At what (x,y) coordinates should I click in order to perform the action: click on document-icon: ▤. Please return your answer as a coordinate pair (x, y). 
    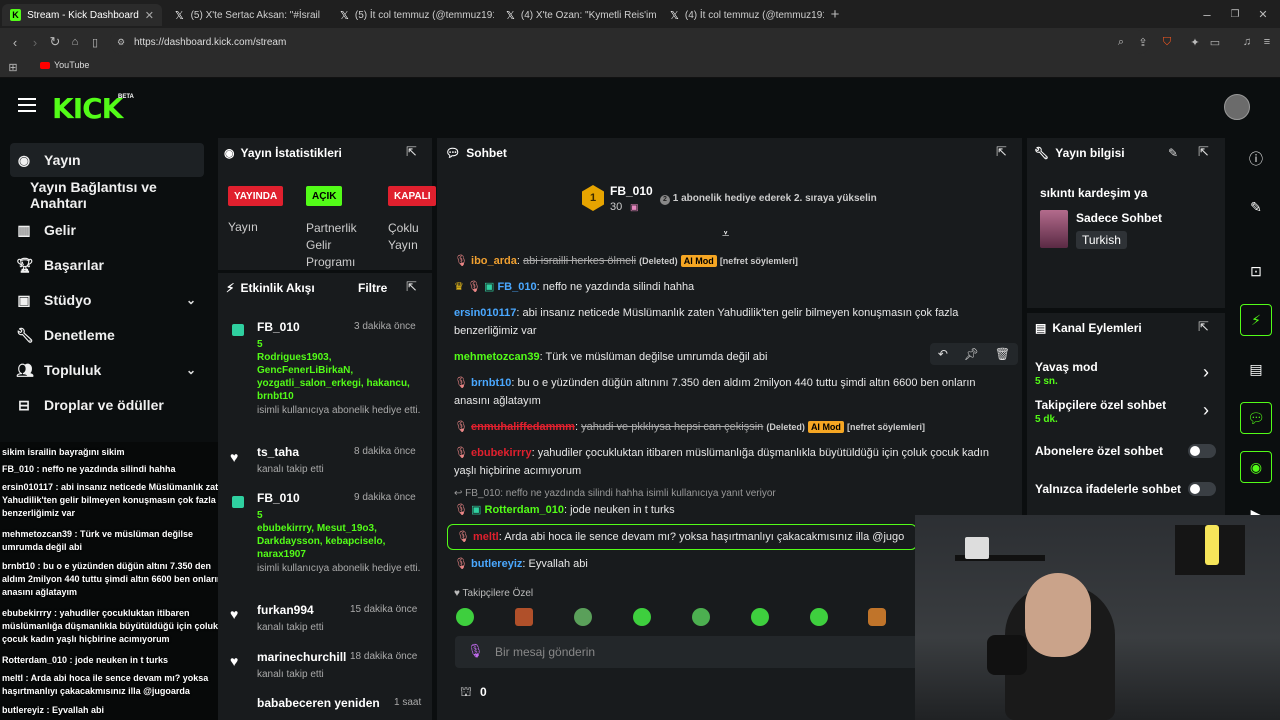
    Looking at the image, I should click on (1256, 369).